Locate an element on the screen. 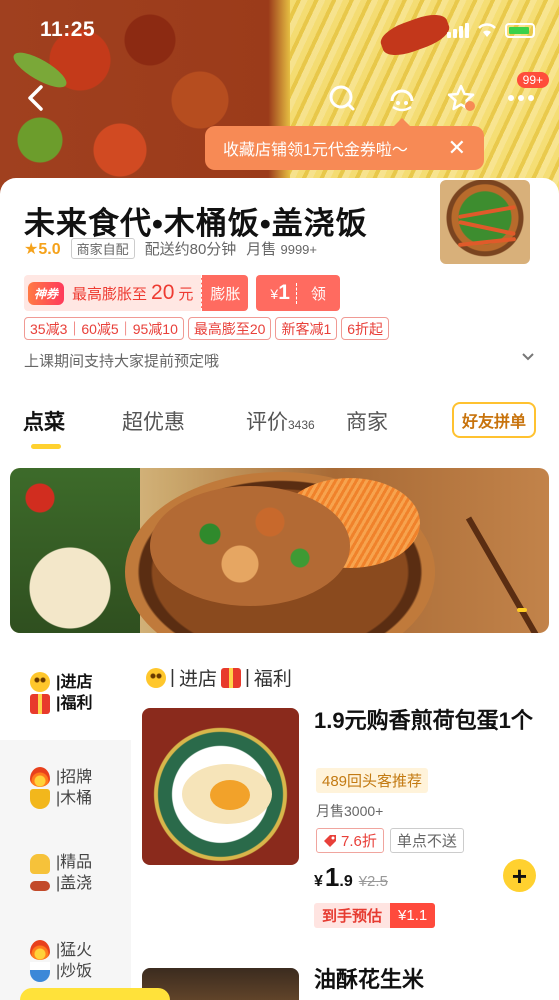 The width and height of the screenshot is (559, 1000). tab-order: 点菜 is located at coordinates (44, 421).